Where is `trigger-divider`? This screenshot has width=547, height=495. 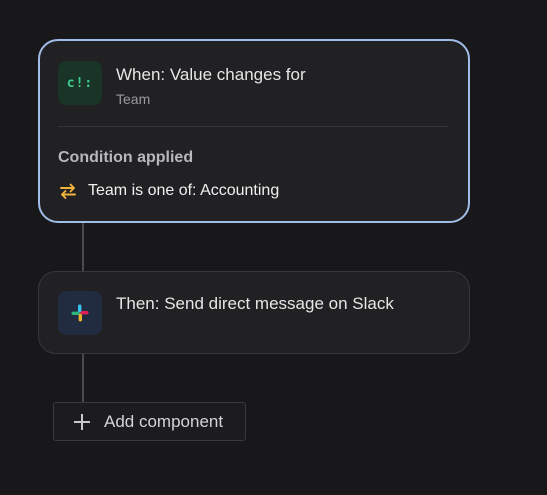
trigger-divider is located at coordinates (253, 126).